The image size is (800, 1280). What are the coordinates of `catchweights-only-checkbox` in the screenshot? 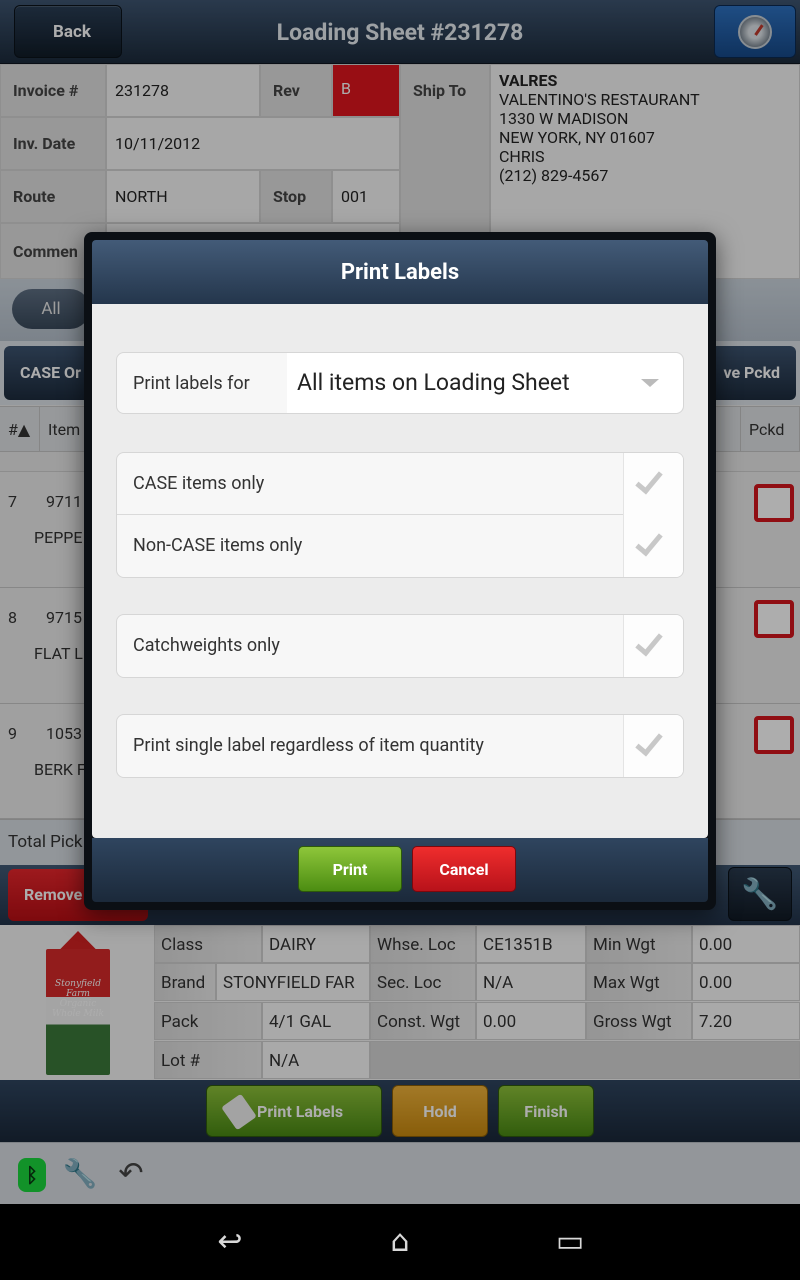 It's located at (653, 646).